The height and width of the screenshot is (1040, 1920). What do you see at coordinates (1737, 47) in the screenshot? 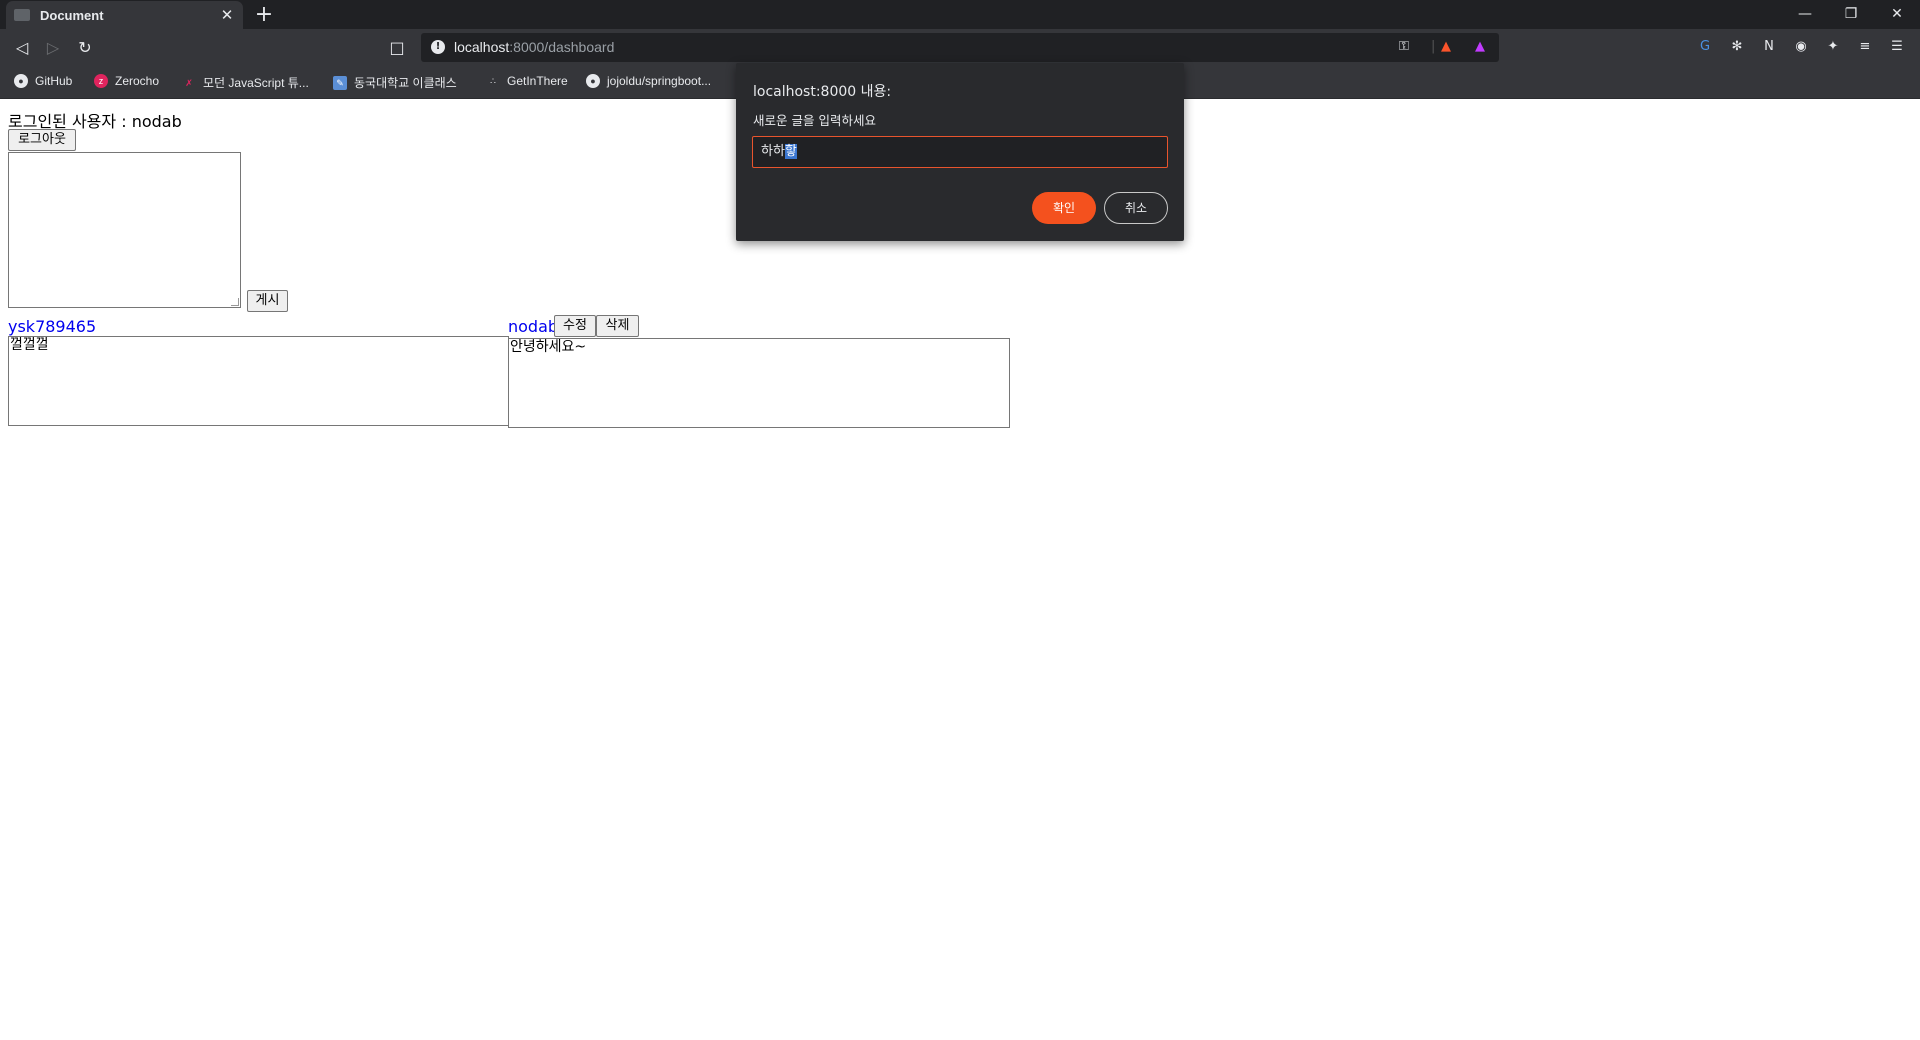
I see `react-devtools-icon: ✻` at bounding box center [1737, 47].